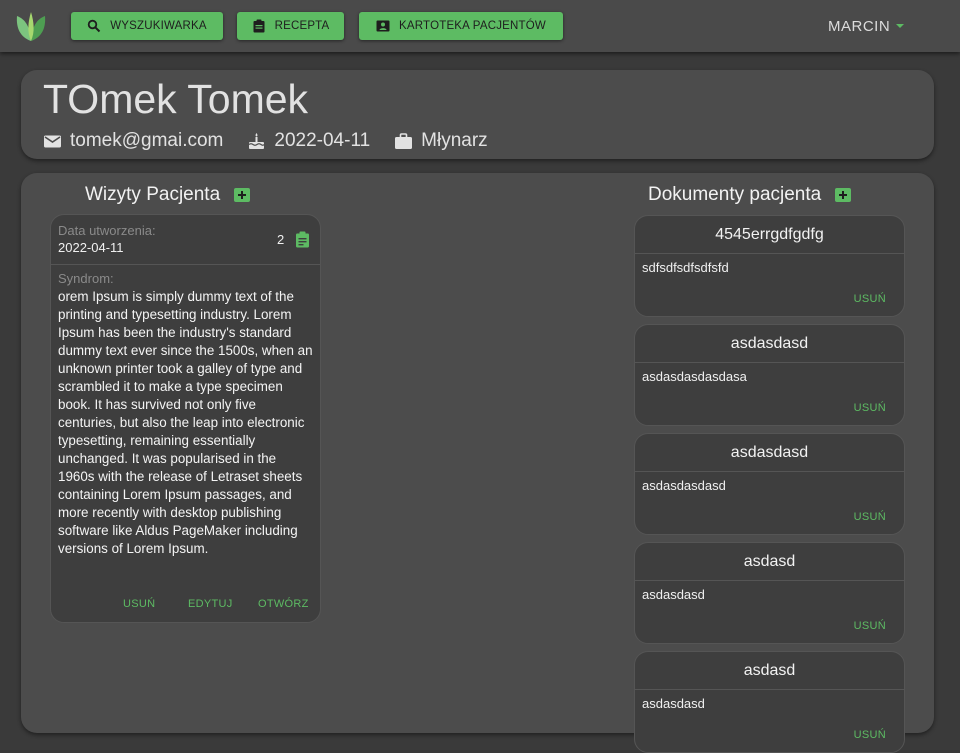 This screenshot has width=960, height=753. I want to click on visit-delete-button: USUŃ, so click(139, 604).